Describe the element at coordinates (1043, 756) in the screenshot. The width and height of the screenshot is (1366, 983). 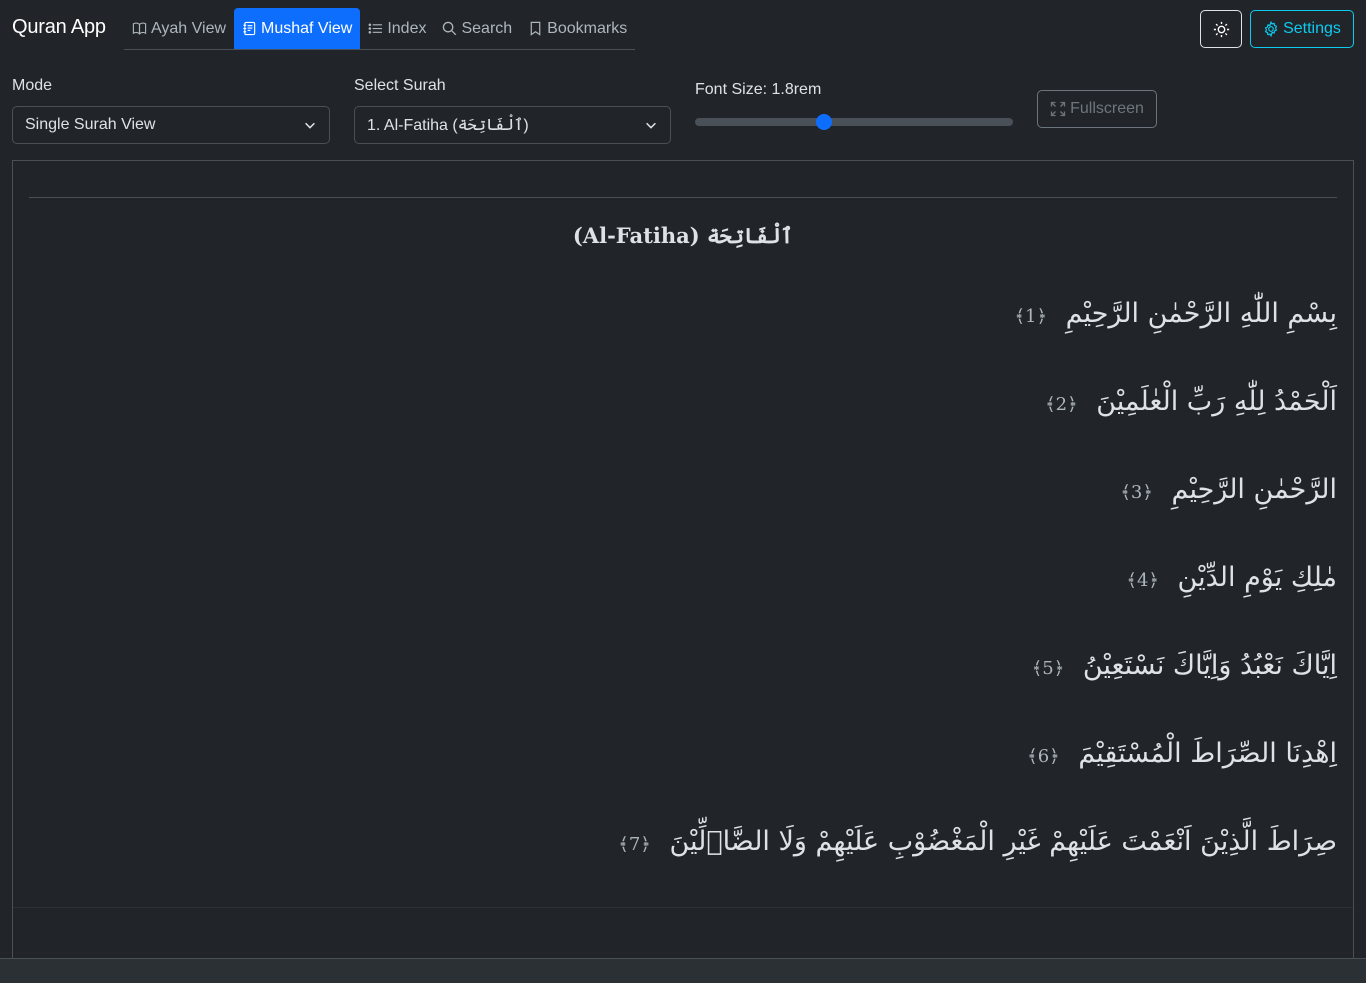
I see `ayah-number: ﴿6﴾` at that location.